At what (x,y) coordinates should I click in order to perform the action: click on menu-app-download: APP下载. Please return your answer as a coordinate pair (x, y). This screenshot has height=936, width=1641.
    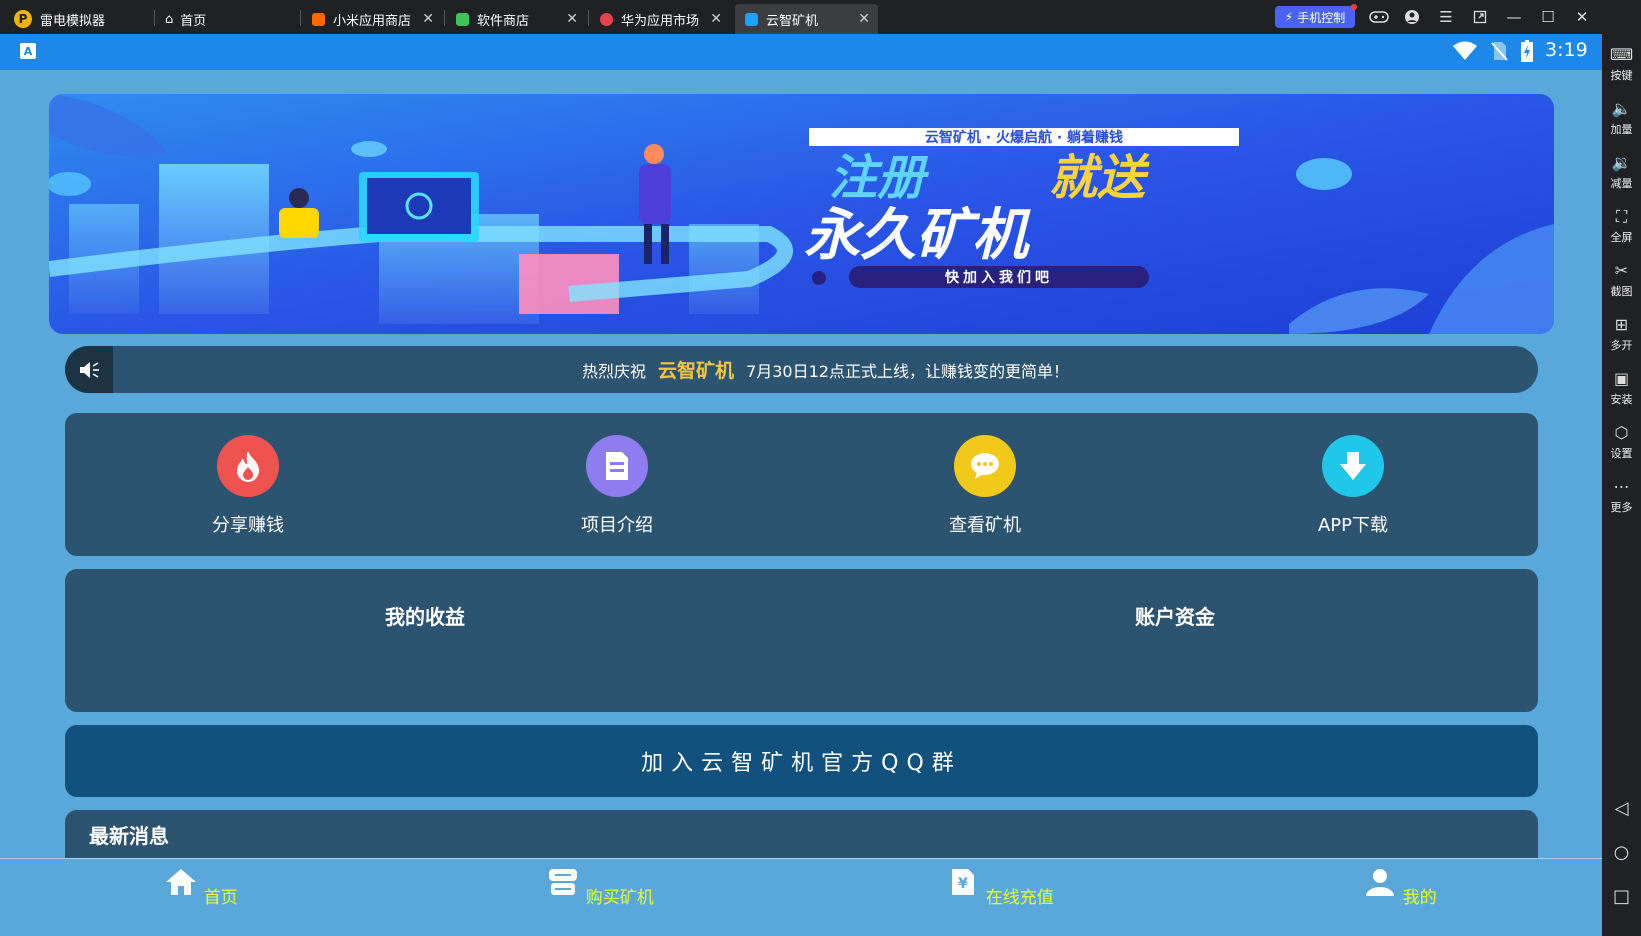
    Looking at the image, I should click on (1353, 484).